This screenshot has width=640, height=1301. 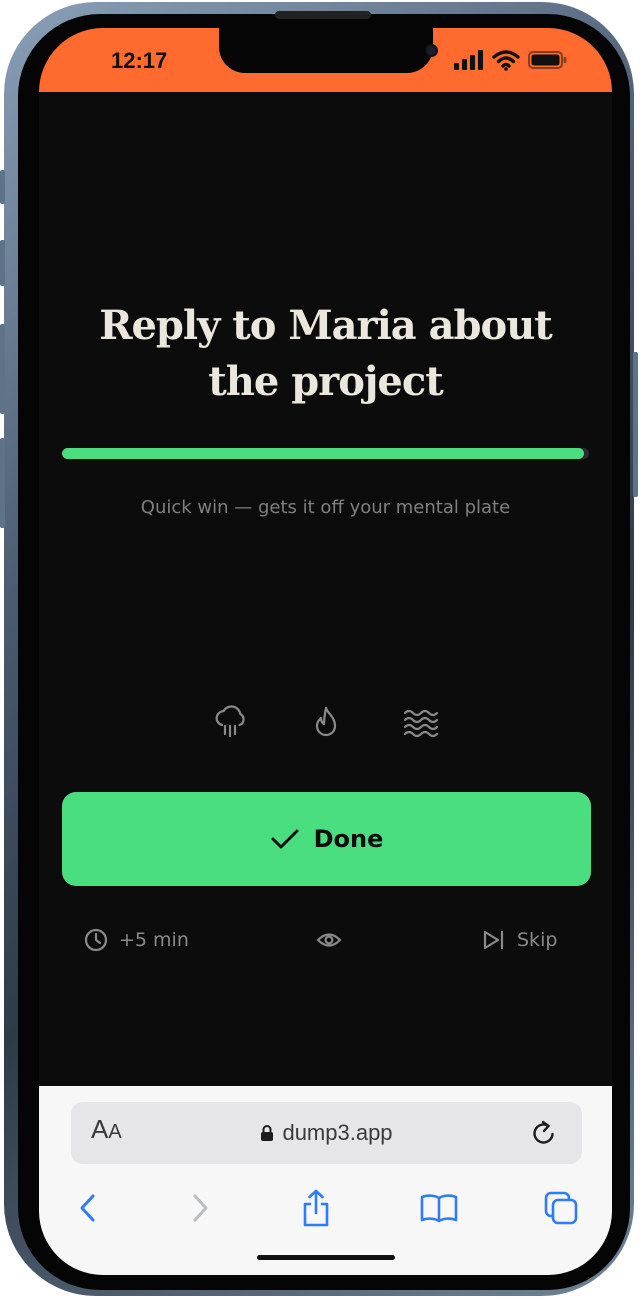 I want to click on snooze-button: +5 min, so click(x=136, y=940).